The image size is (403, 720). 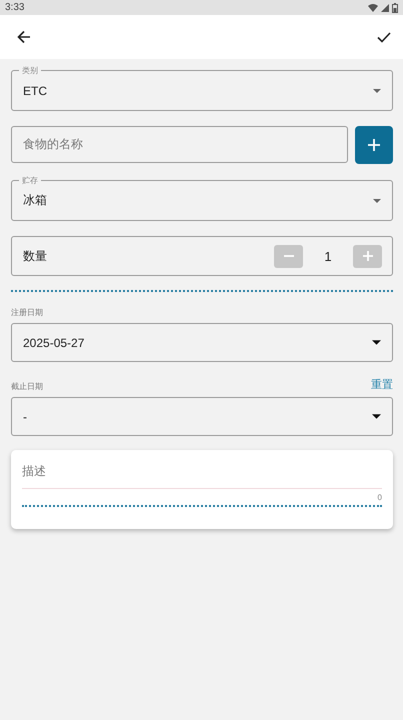 I want to click on field-label: 贮存, so click(x=30, y=180).